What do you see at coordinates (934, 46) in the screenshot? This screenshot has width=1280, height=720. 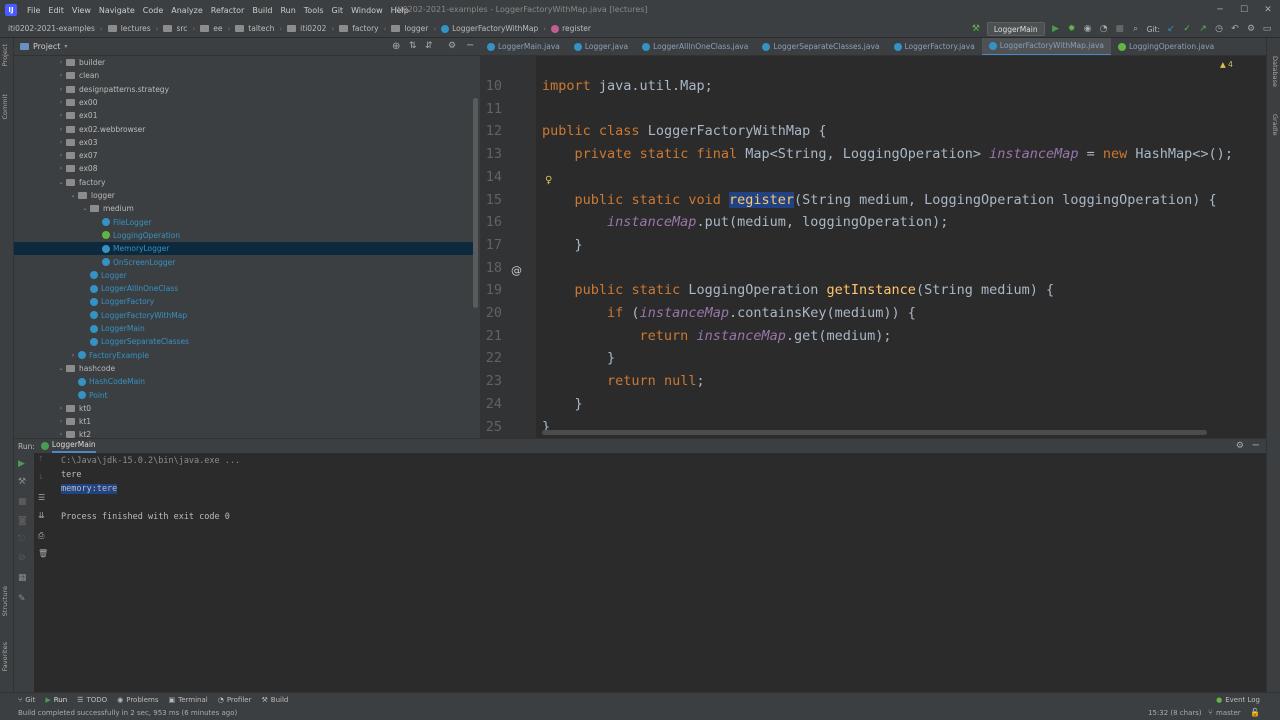 I see `tab-loggerfactory: LoggerFactory.java` at bounding box center [934, 46].